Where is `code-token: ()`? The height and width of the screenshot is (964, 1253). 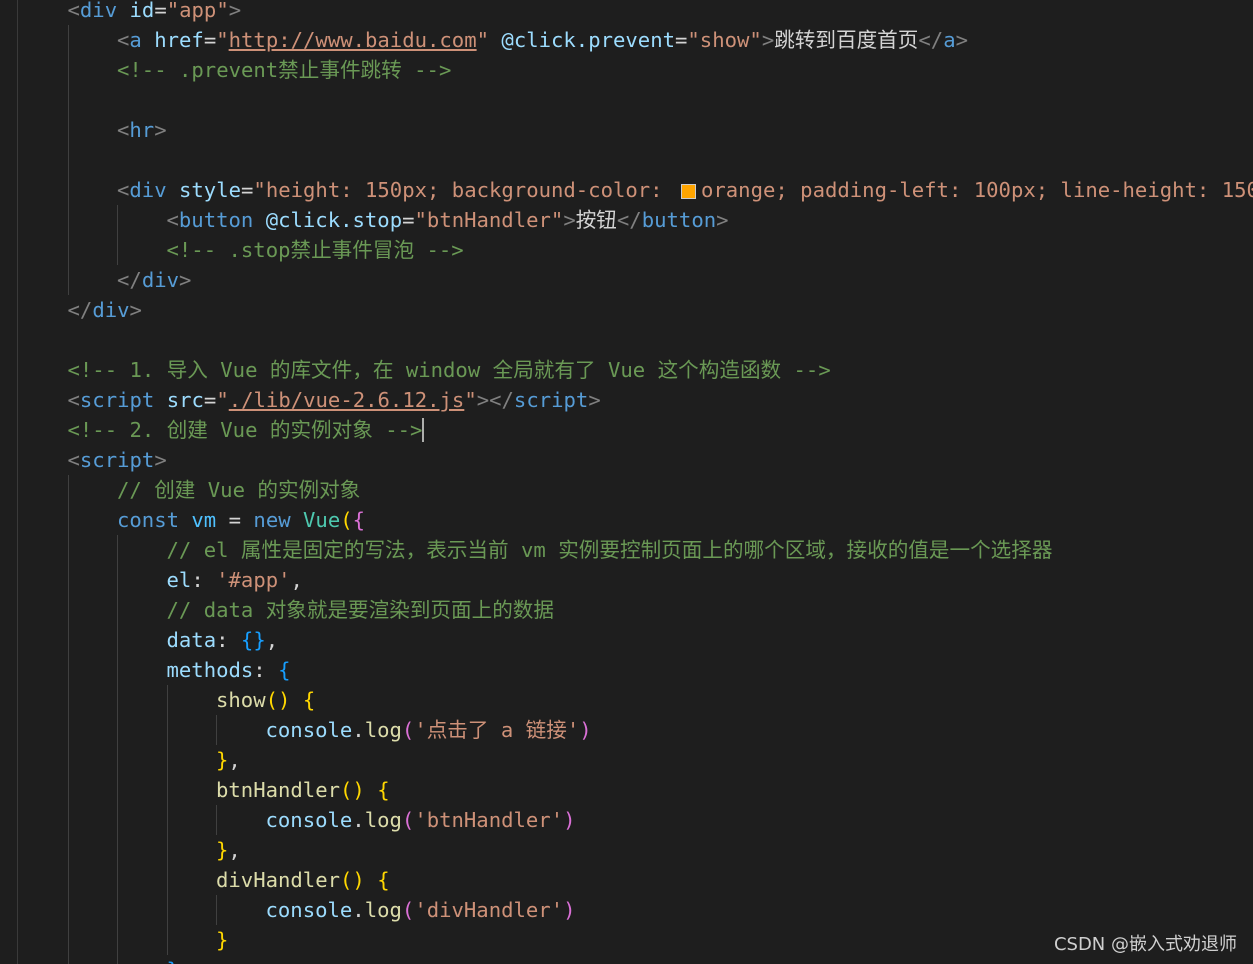 code-token: () is located at coordinates (352, 880).